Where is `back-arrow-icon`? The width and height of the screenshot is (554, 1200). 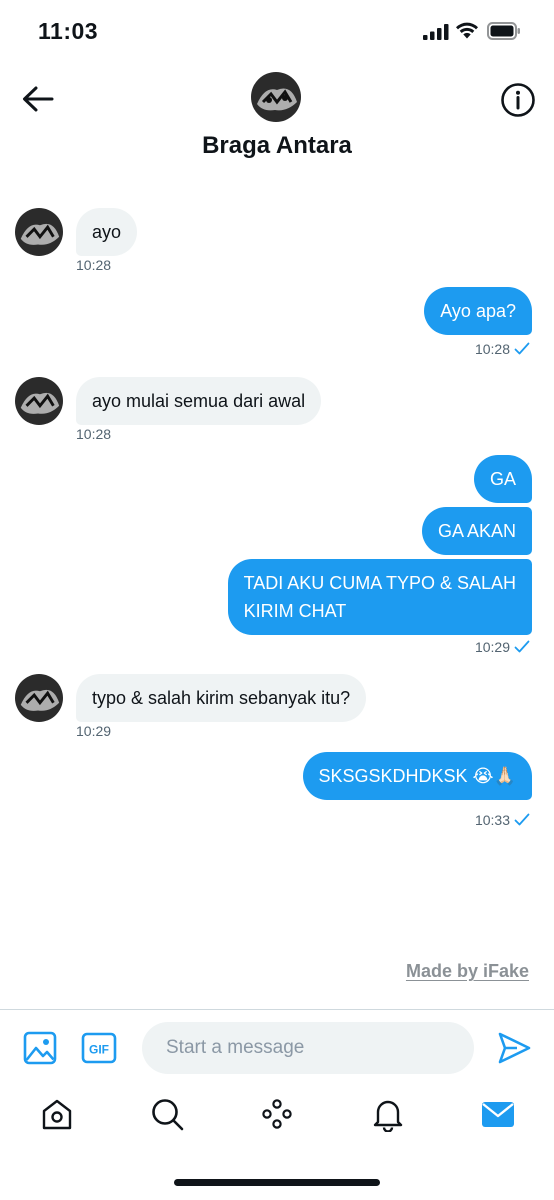
back-arrow-icon is located at coordinates (38, 99).